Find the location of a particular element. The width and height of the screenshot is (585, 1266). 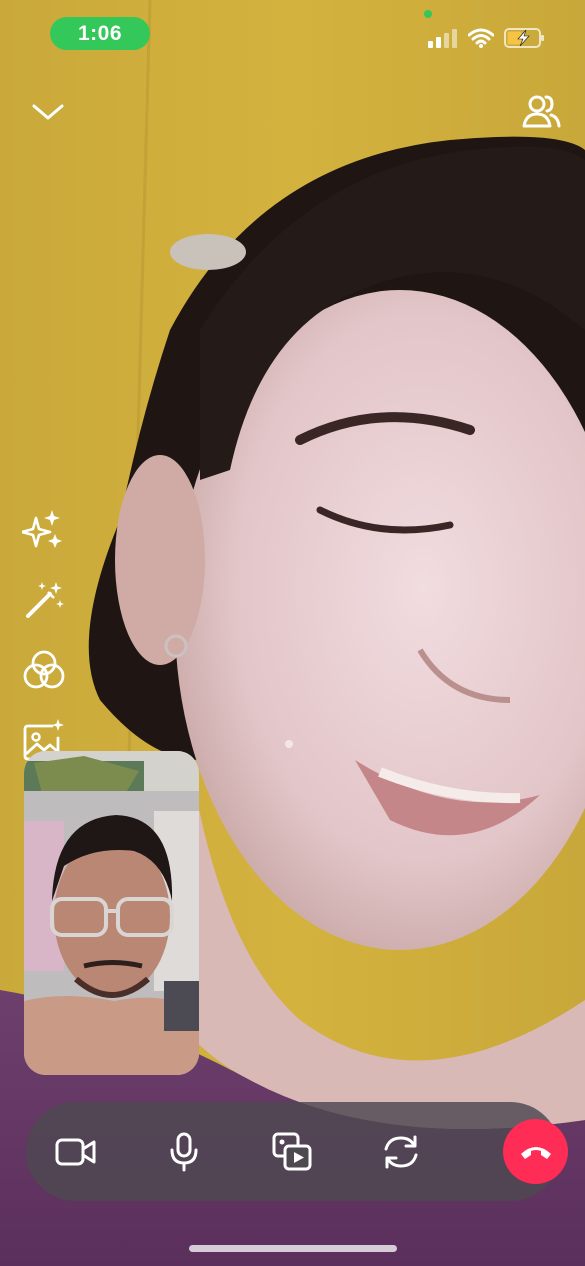

camera-in-use-indicator is located at coordinates (428, 14).